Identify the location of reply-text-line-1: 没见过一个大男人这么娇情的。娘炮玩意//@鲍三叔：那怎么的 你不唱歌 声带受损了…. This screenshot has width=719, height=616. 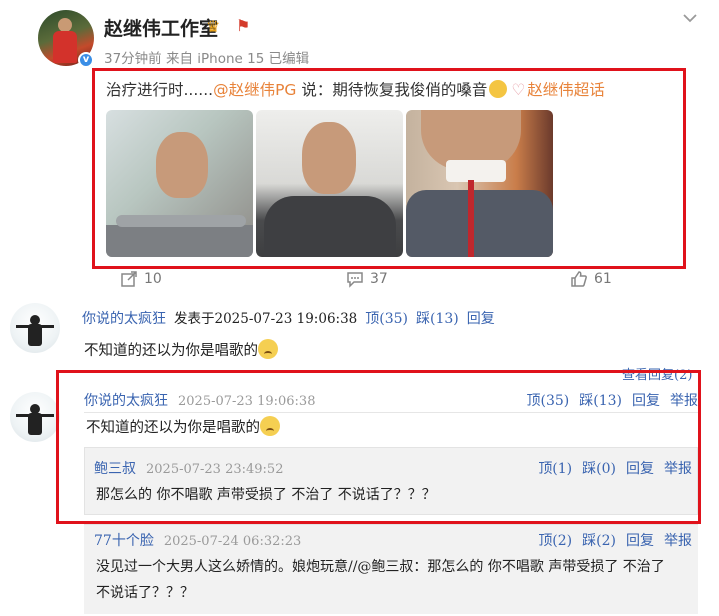
(380, 567).